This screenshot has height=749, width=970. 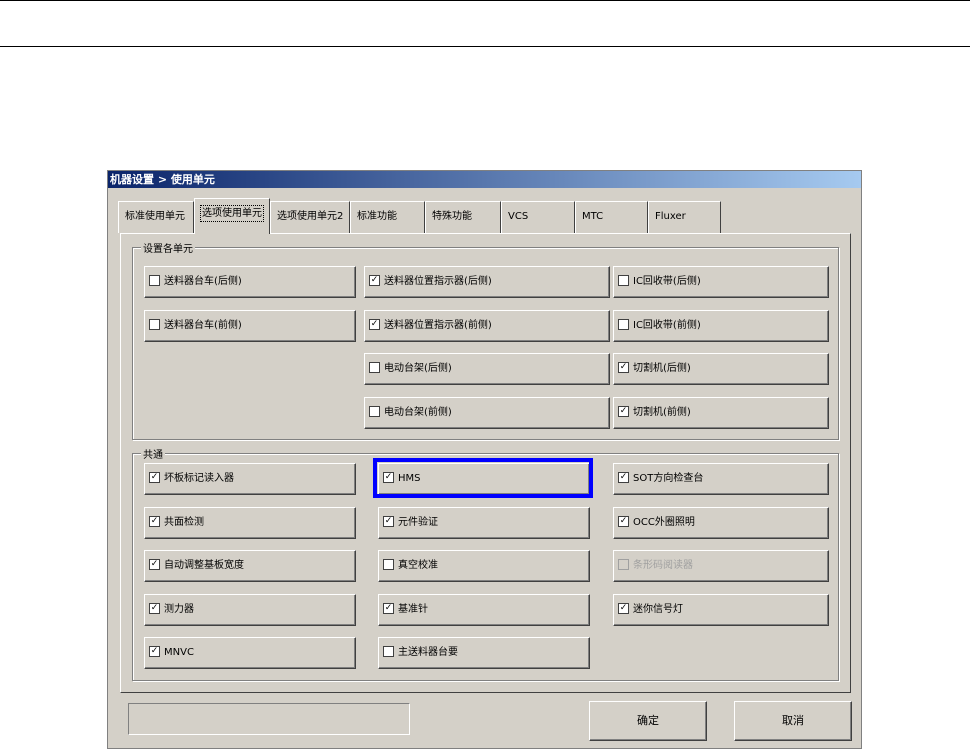 I want to click on unit-checkbox: ✓ 基准针, so click(x=484, y=610).